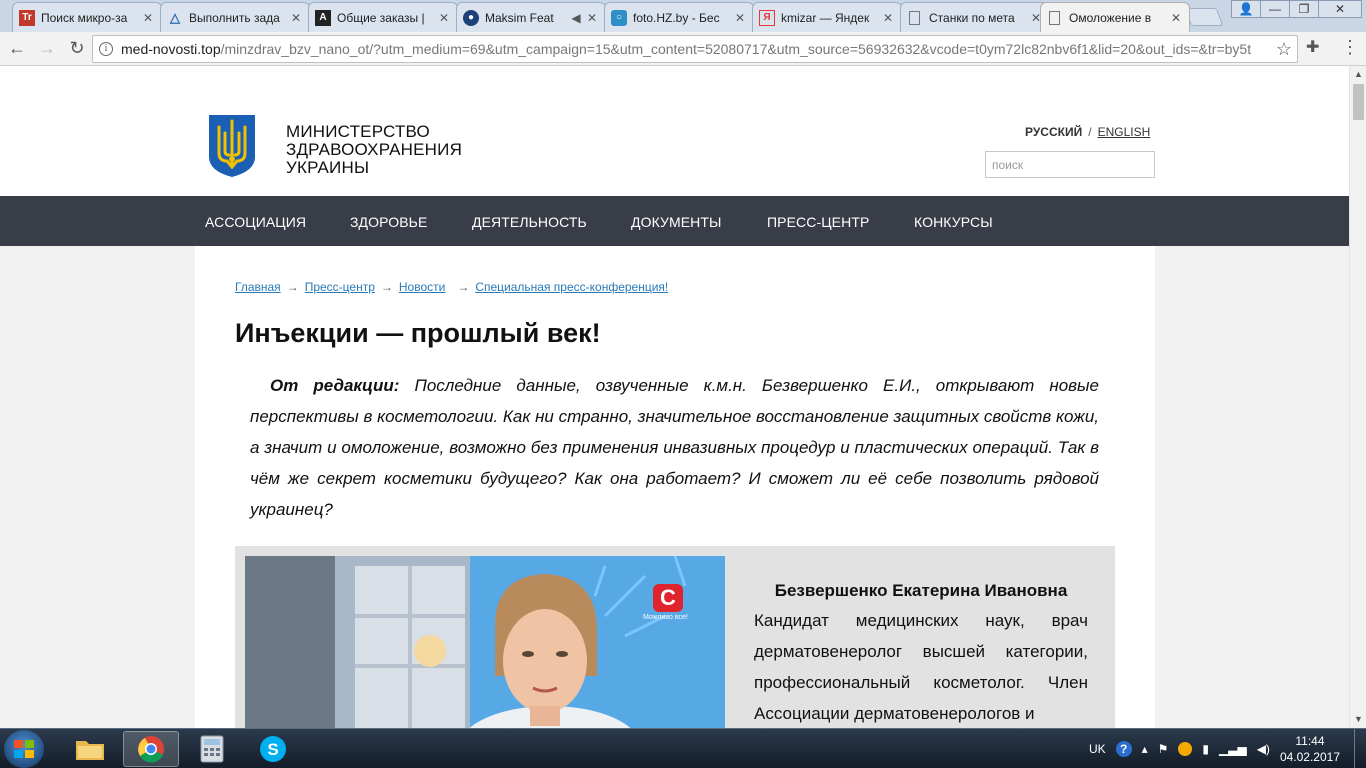 This screenshot has height=768, width=1366. Describe the element at coordinates (953, 222) in the screenshot. I see `nav-item-contests: КОНКУРСЫ` at that location.